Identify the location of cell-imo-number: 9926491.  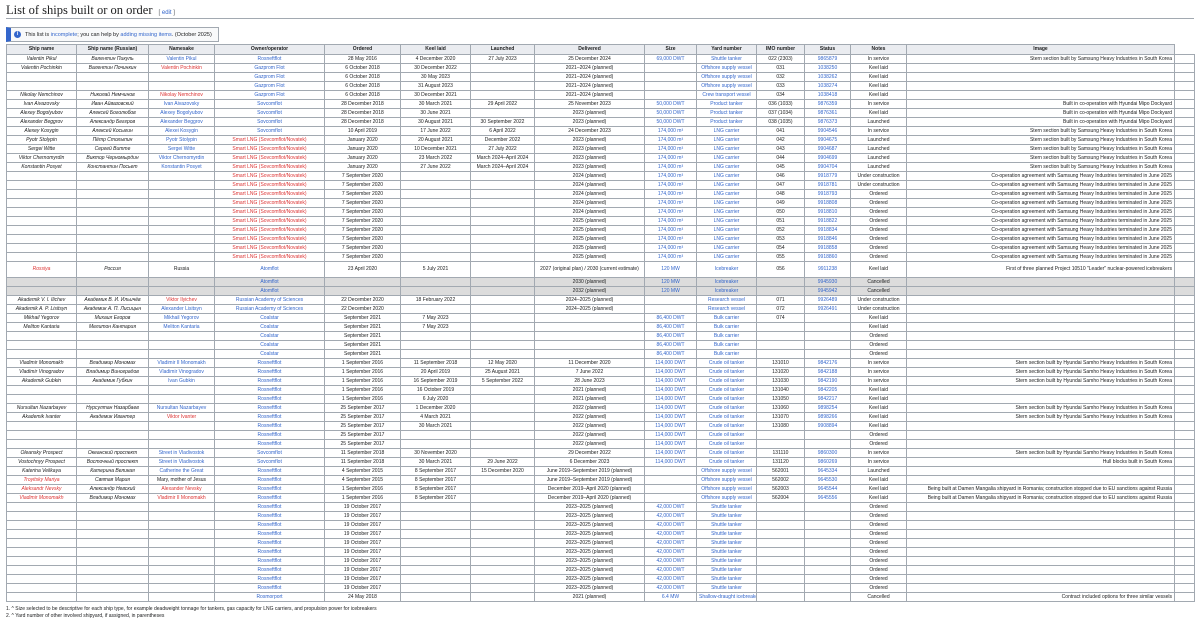
(827, 309).